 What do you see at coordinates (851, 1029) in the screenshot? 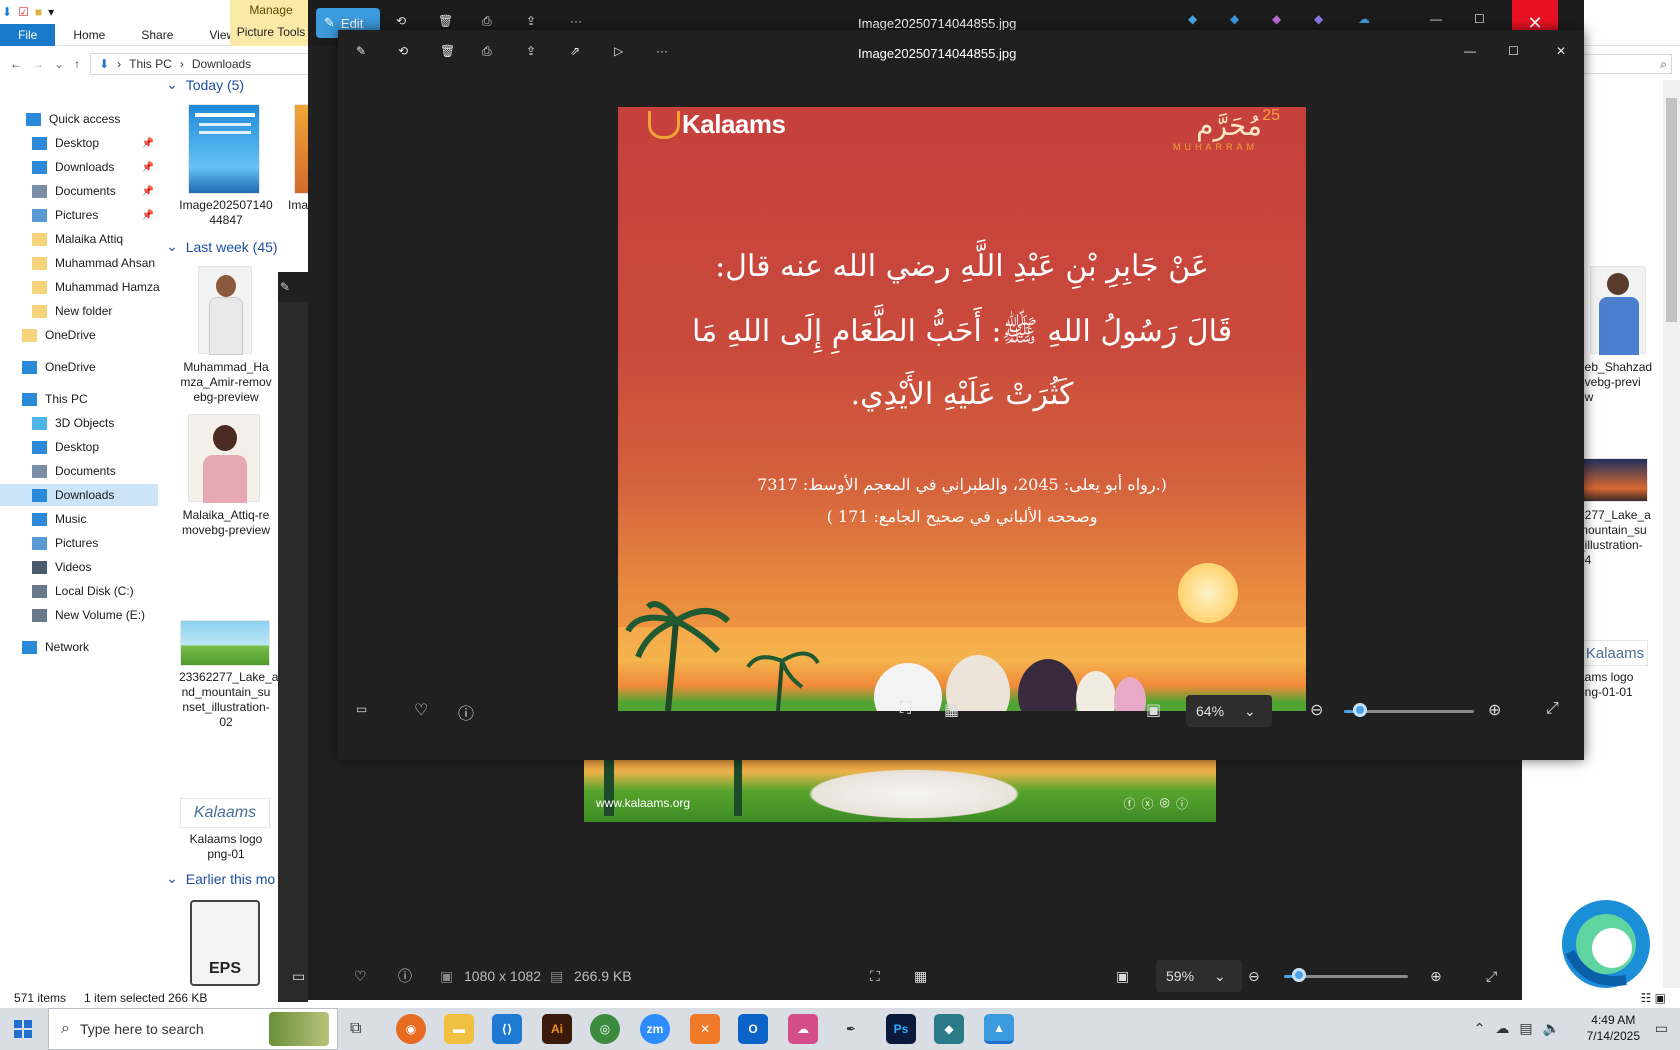
I see `pen-tool-icon: ✒` at bounding box center [851, 1029].